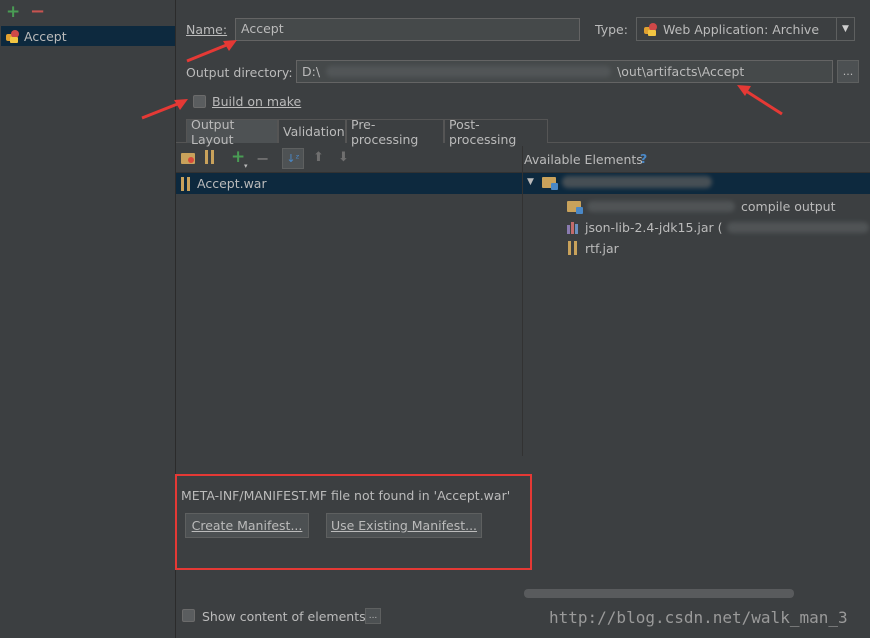  I want to click on build-on-make-label: Build on make, so click(257, 101).